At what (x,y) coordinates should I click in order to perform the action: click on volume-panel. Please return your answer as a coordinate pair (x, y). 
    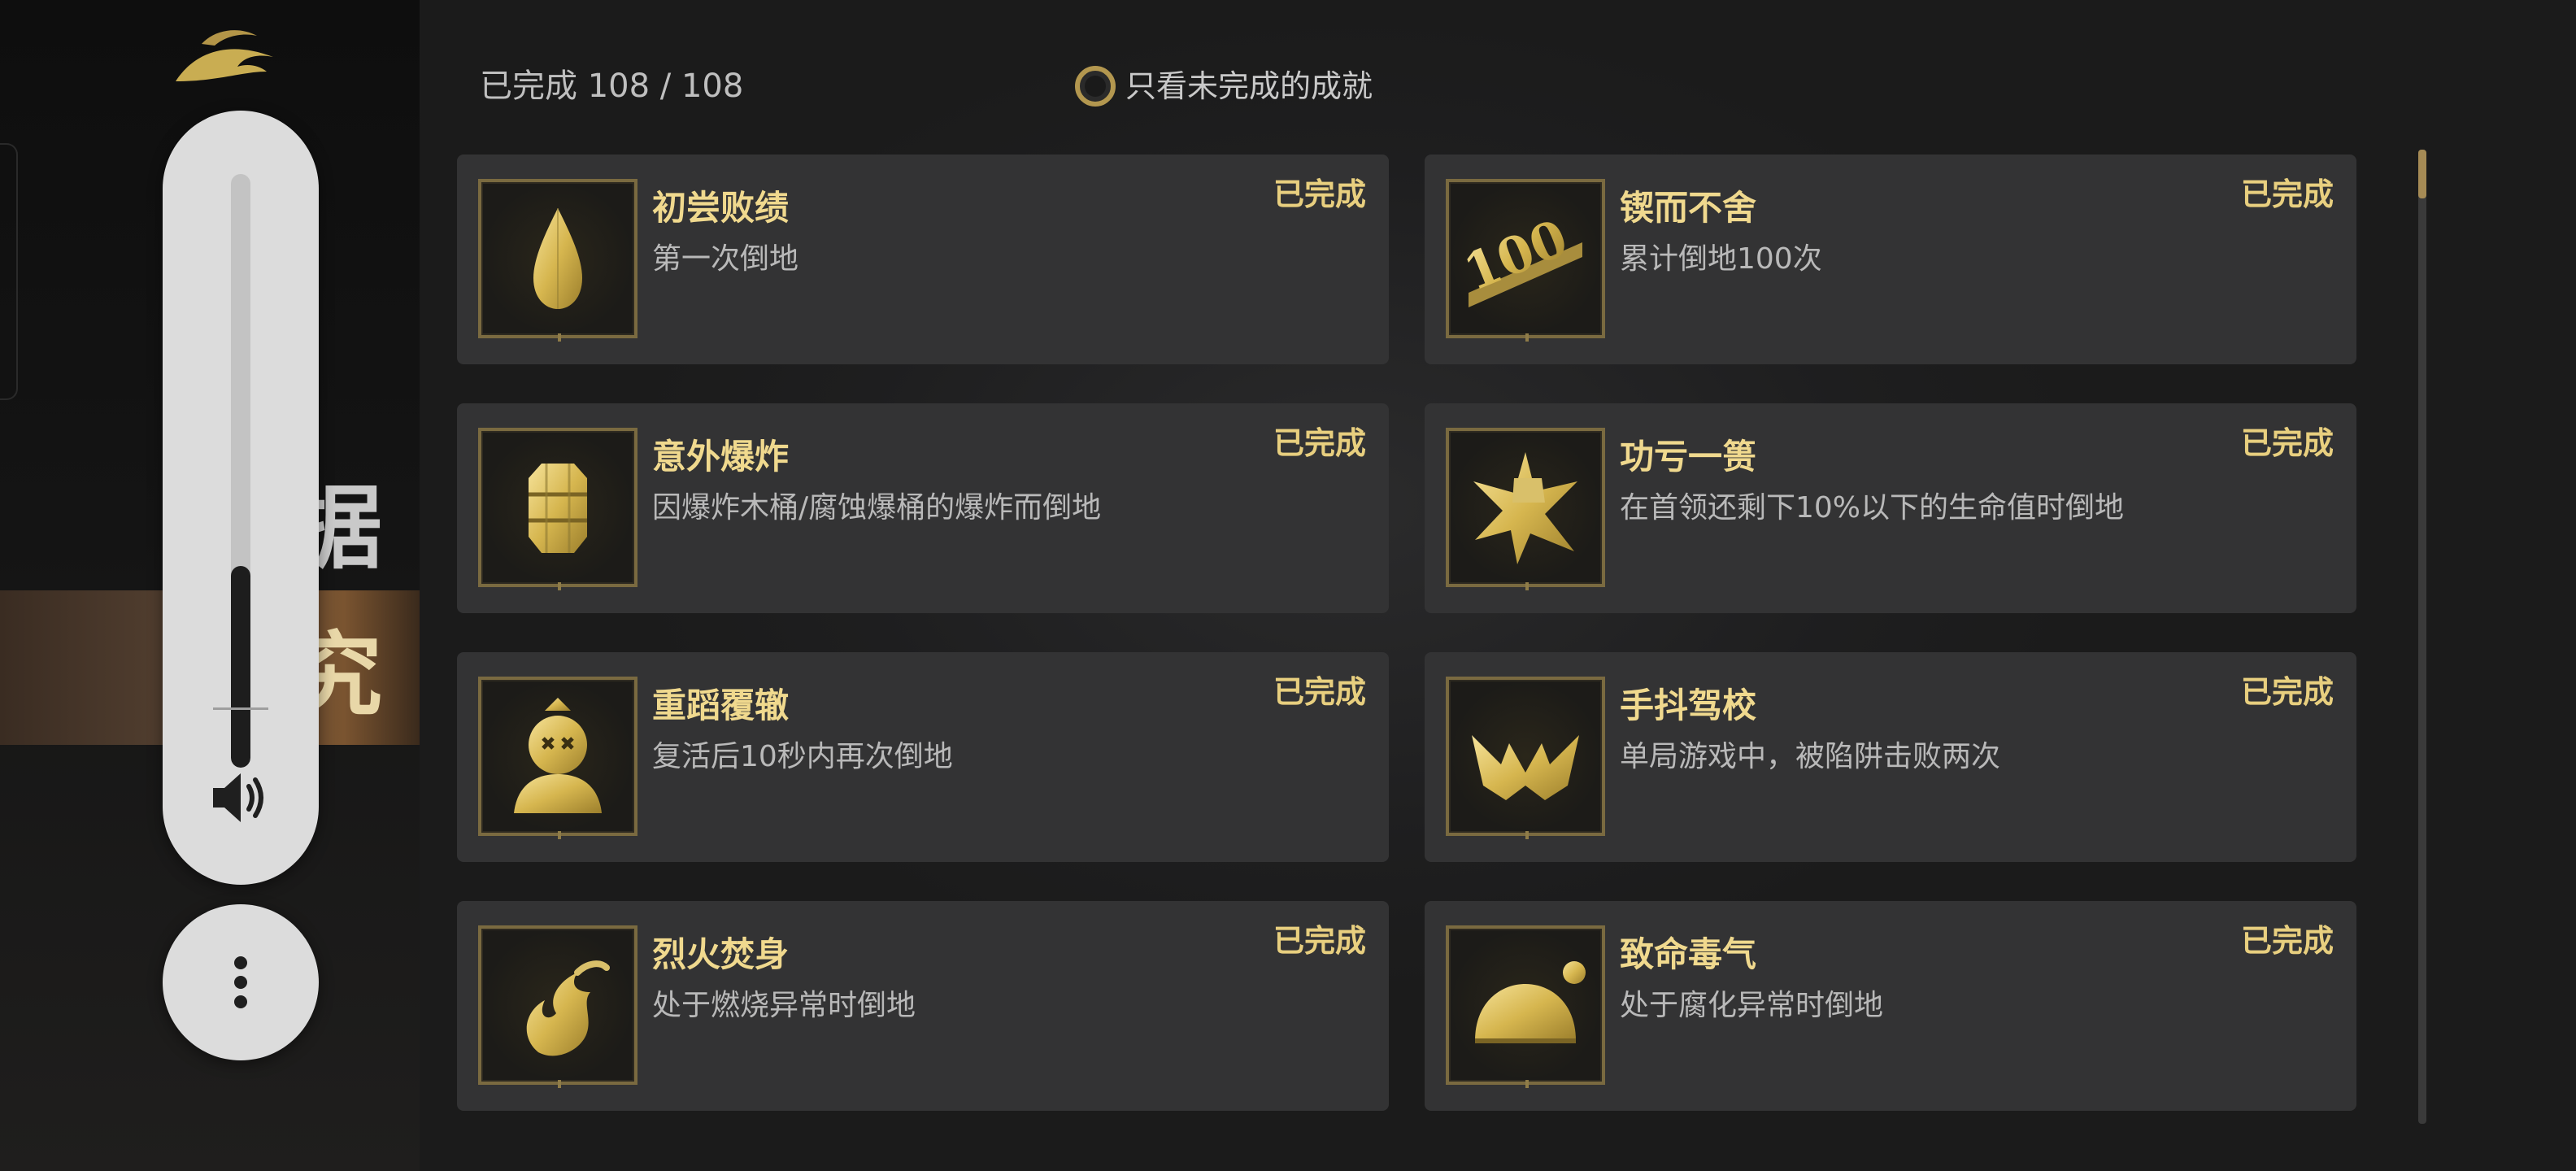
    Looking at the image, I should click on (241, 498).